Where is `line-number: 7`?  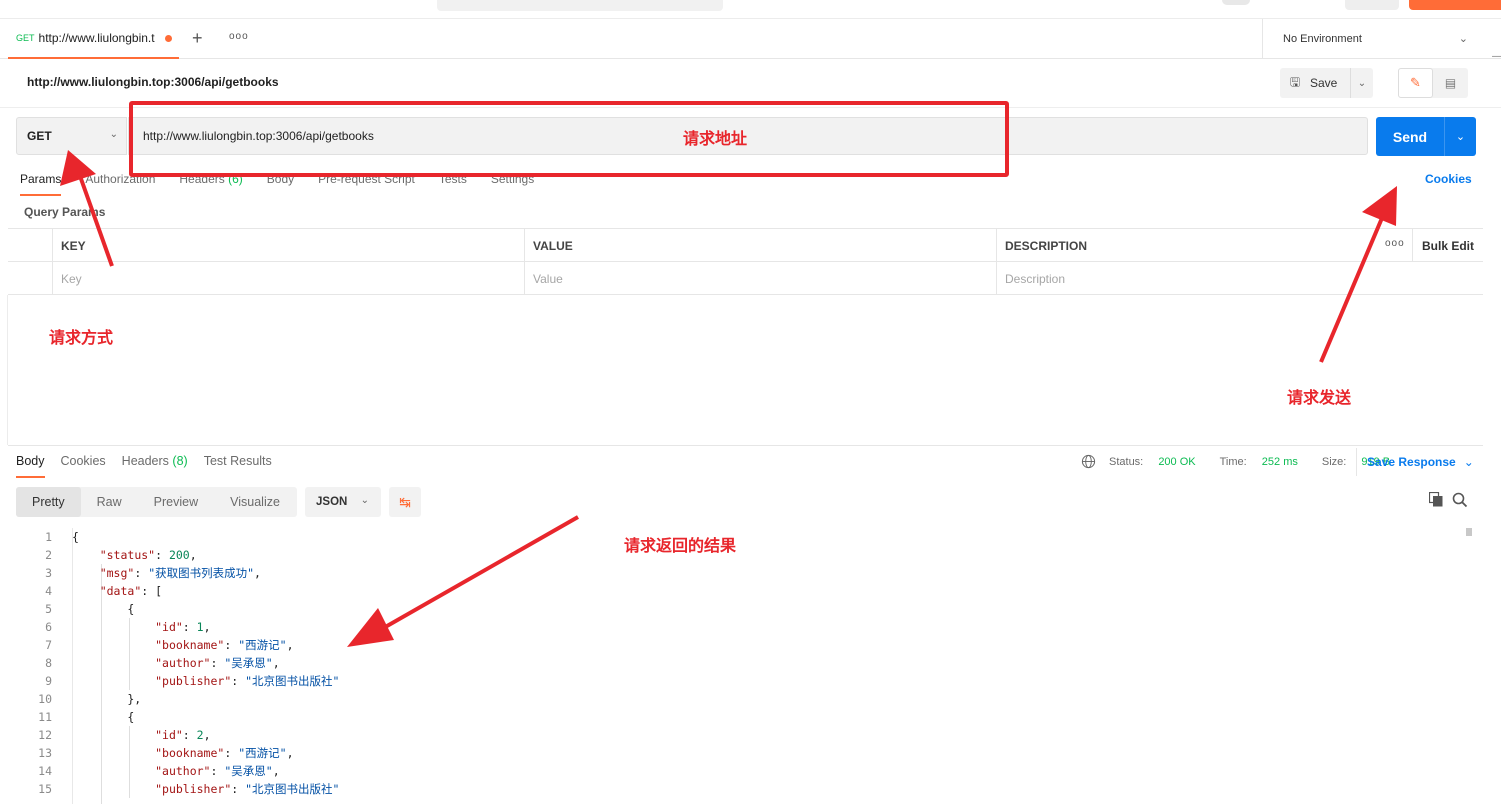 line-number: 7 is located at coordinates (48, 645).